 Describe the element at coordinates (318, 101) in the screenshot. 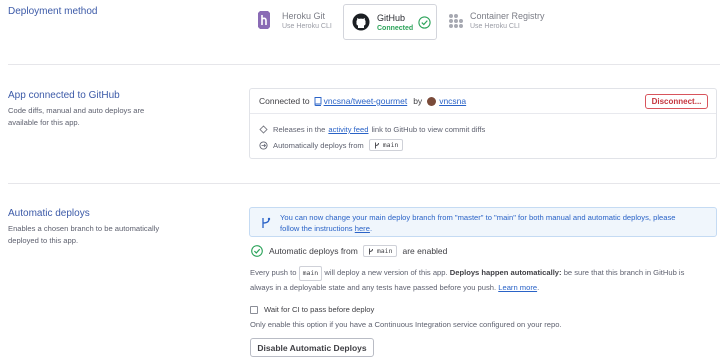

I see `repo-icon` at that location.